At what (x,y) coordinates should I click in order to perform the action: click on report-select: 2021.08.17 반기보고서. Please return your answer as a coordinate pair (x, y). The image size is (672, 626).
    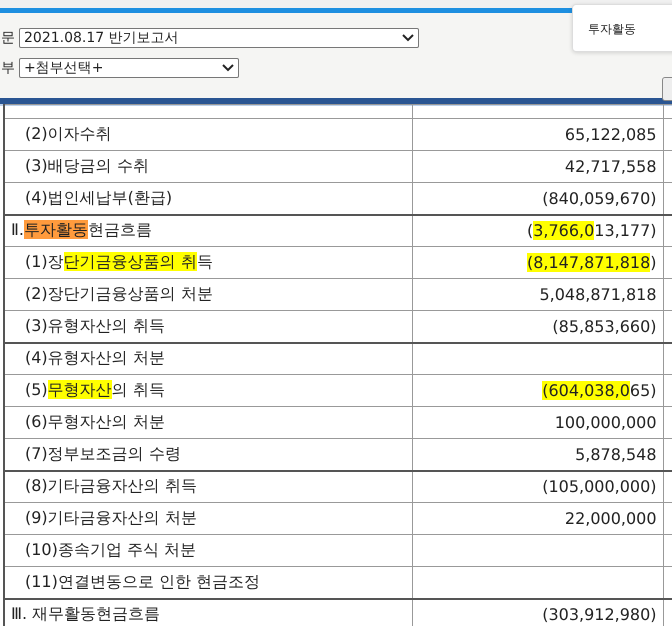
    Looking at the image, I should click on (219, 38).